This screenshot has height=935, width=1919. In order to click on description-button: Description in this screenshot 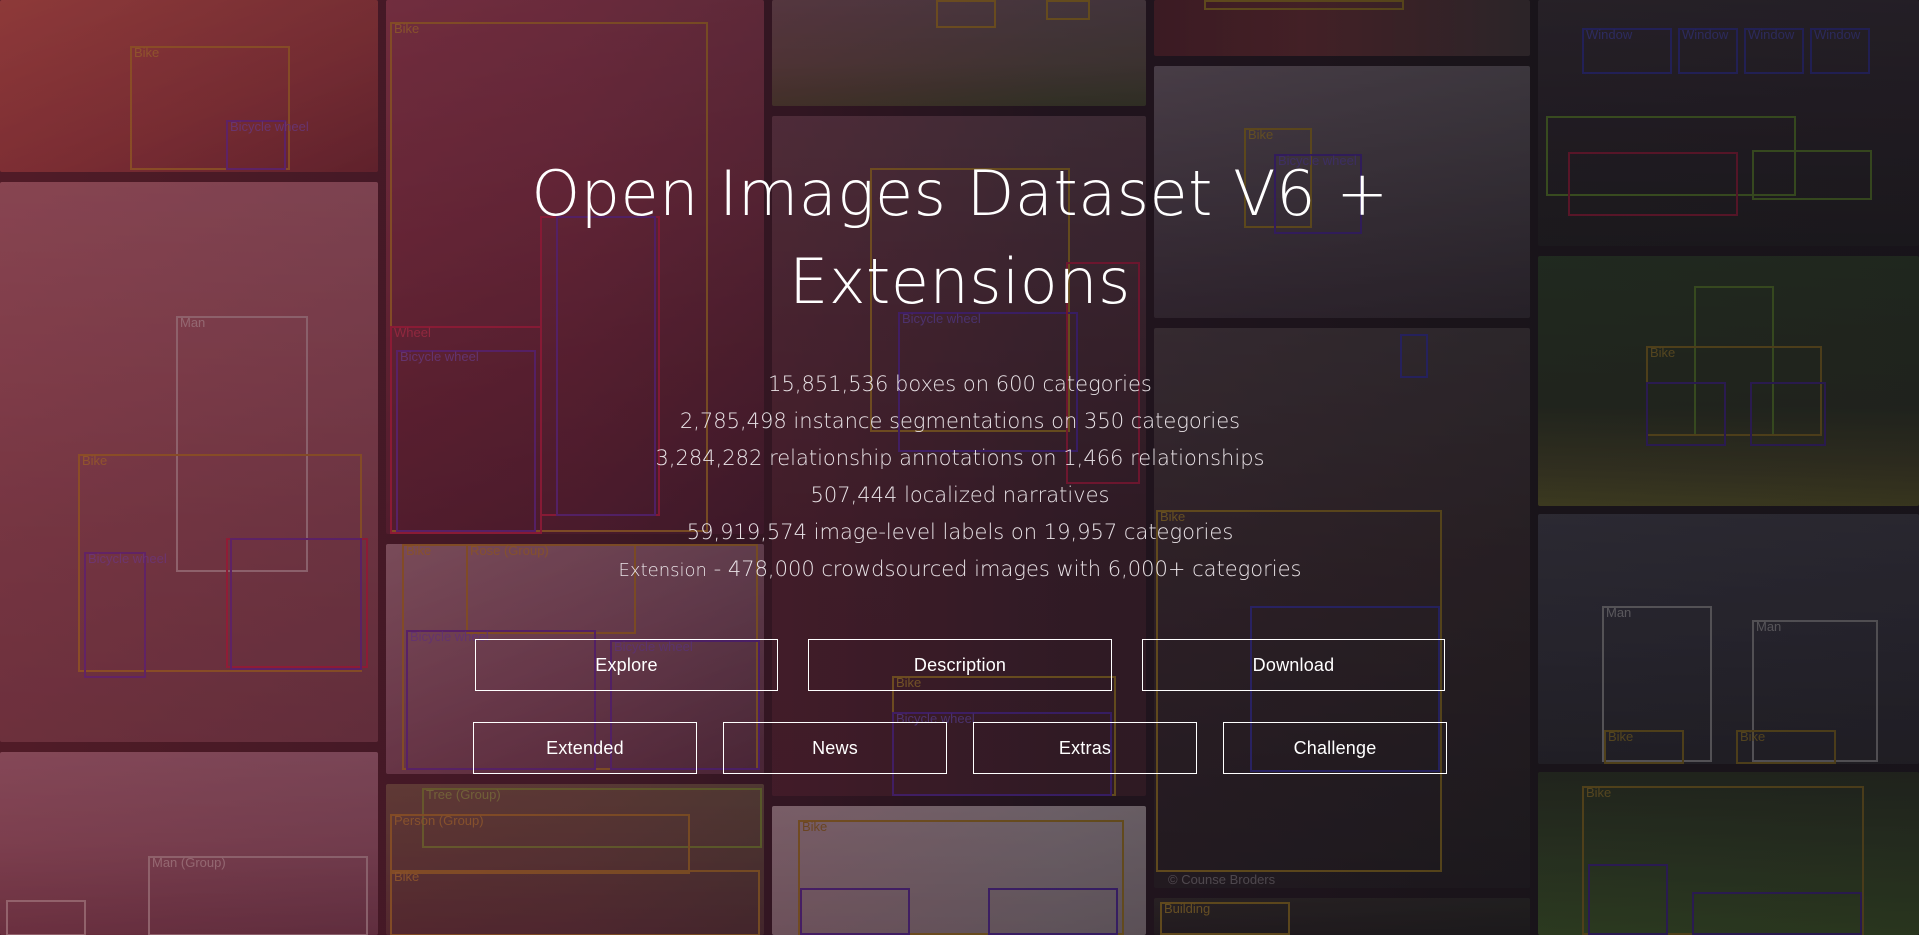, I will do `click(960, 665)`.